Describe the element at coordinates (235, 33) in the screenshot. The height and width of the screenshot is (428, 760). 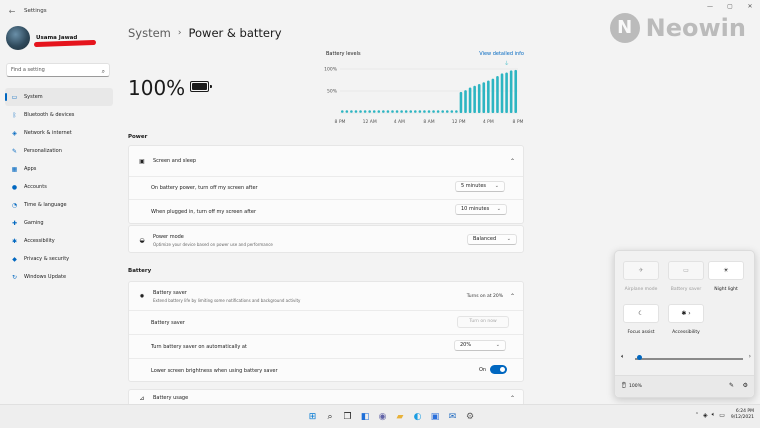
I see `page-title: Power & battery` at that location.